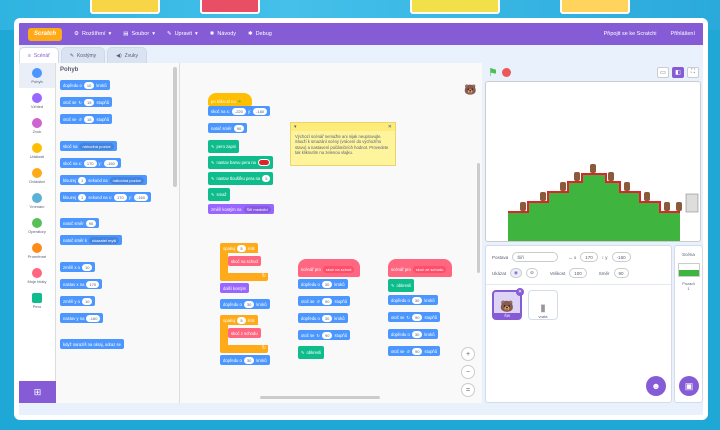 Image resolution: width=720 pixels, height=430 pixels. What do you see at coordinates (589, 257) in the screenshot?
I see `sprite-x-input: 170` at bounding box center [589, 257].